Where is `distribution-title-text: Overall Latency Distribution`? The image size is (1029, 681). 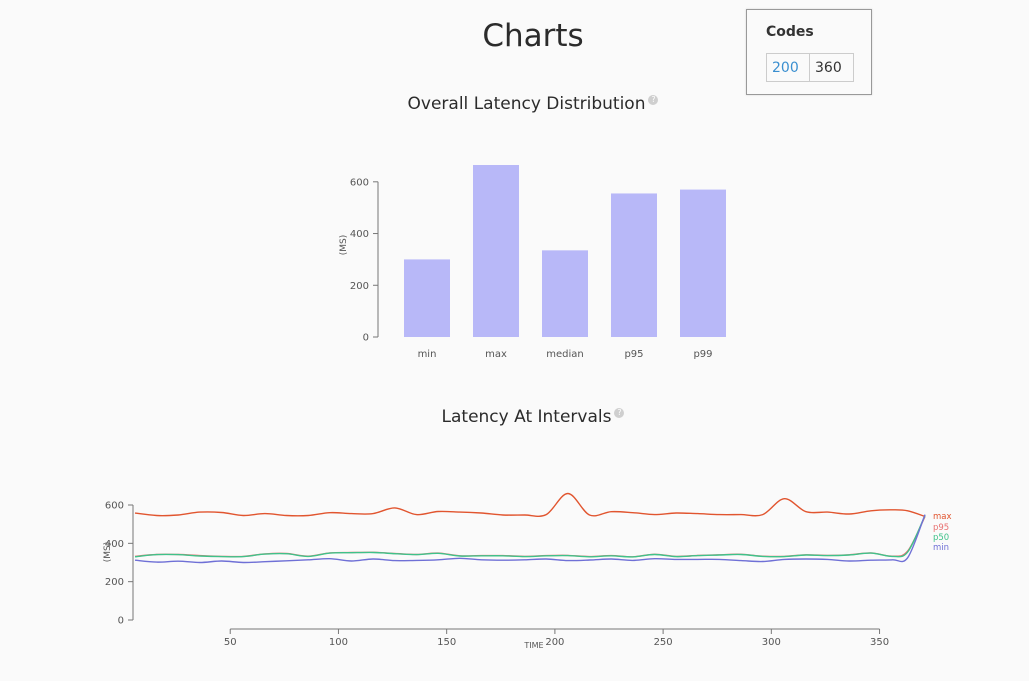 distribution-title-text: Overall Latency Distribution is located at coordinates (526, 104).